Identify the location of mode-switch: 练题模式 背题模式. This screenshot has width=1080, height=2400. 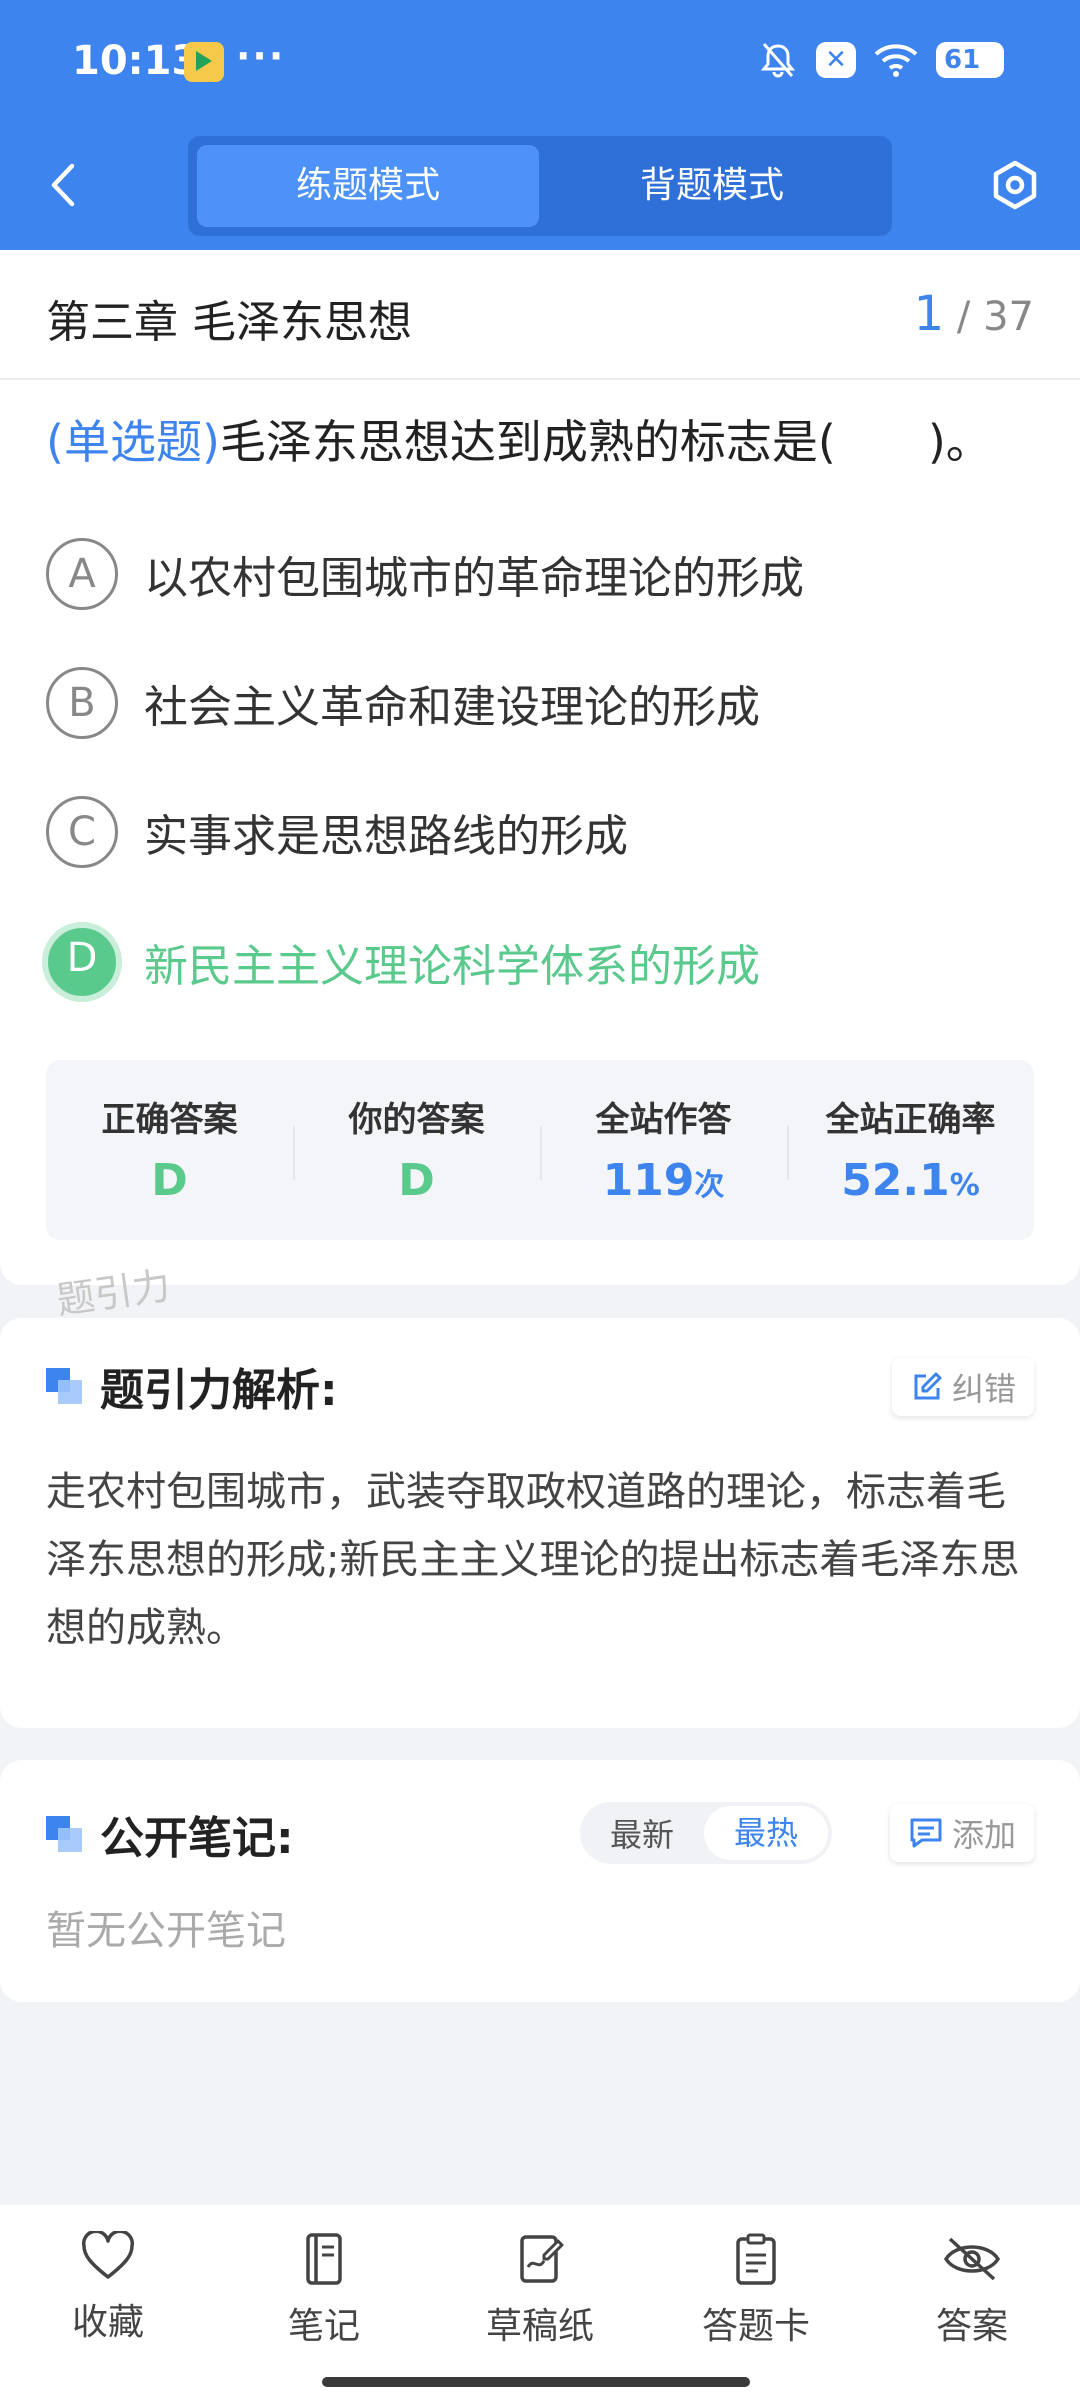
(540, 186).